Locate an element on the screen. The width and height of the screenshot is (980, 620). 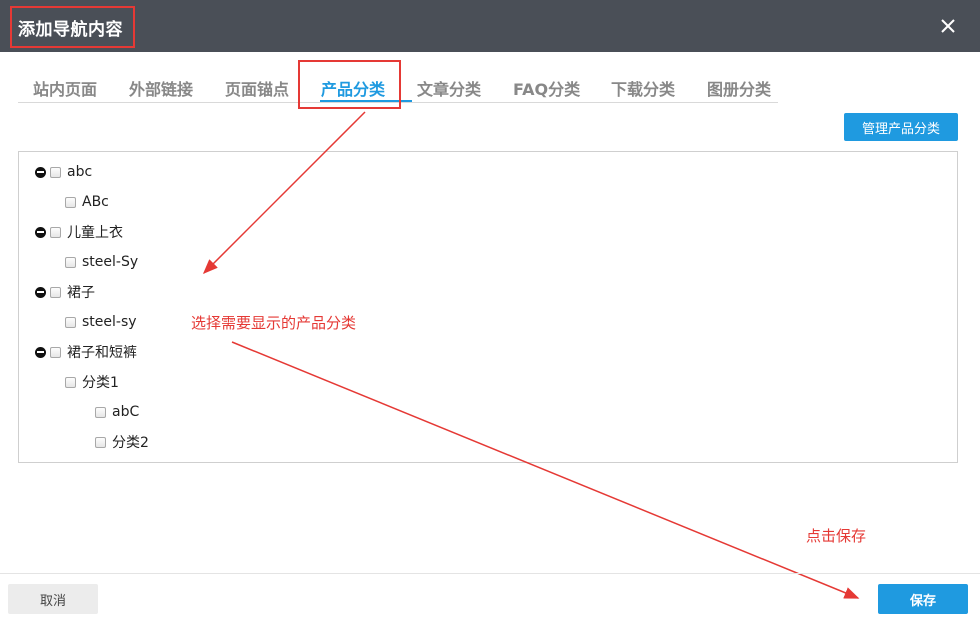
tree-node-label: 儿童上衣 is located at coordinates (95, 233).